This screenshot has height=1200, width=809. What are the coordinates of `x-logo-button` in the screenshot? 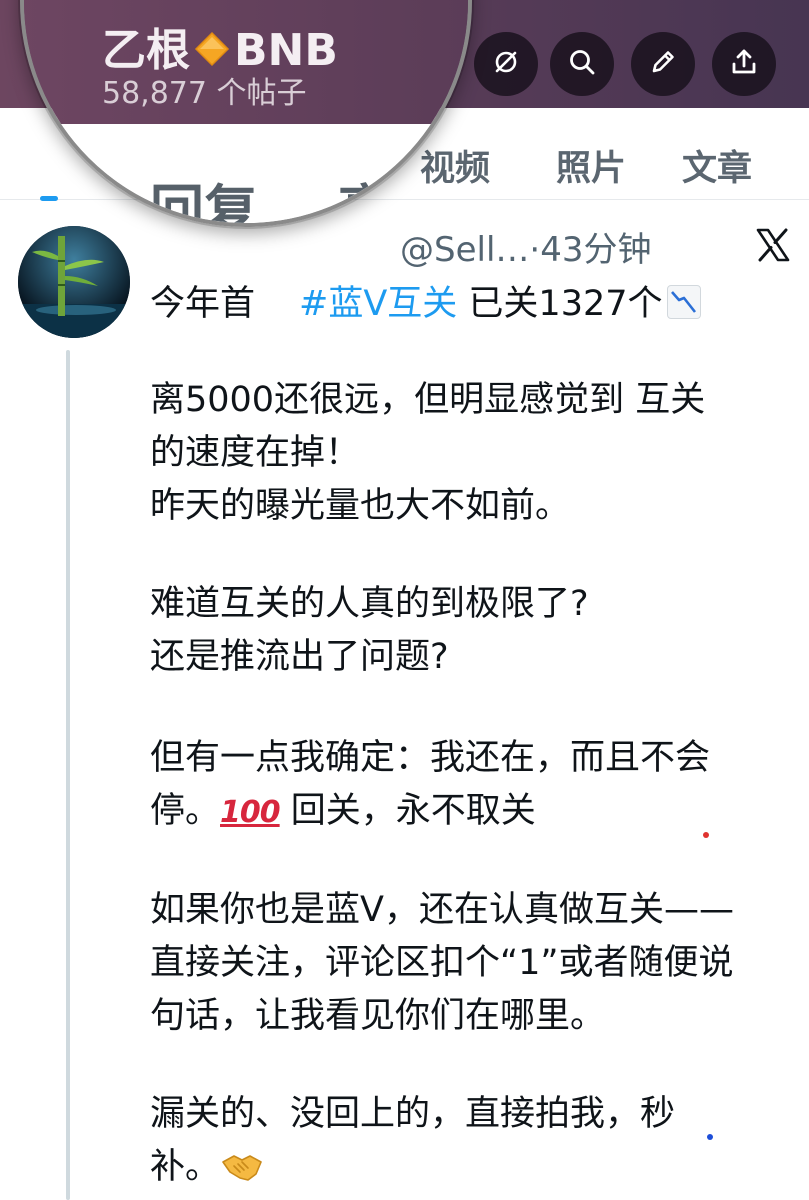 It's located at (773, 247).